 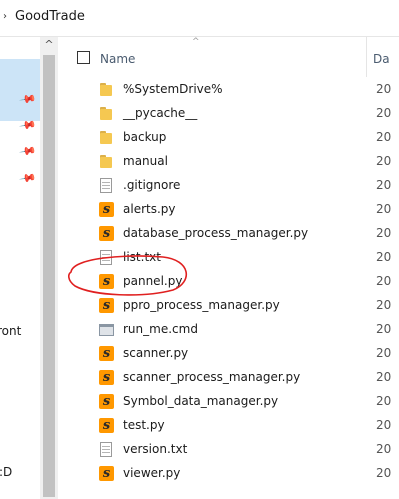 I want to click on file-row: list.txt 20, so click(x=228, y=258).